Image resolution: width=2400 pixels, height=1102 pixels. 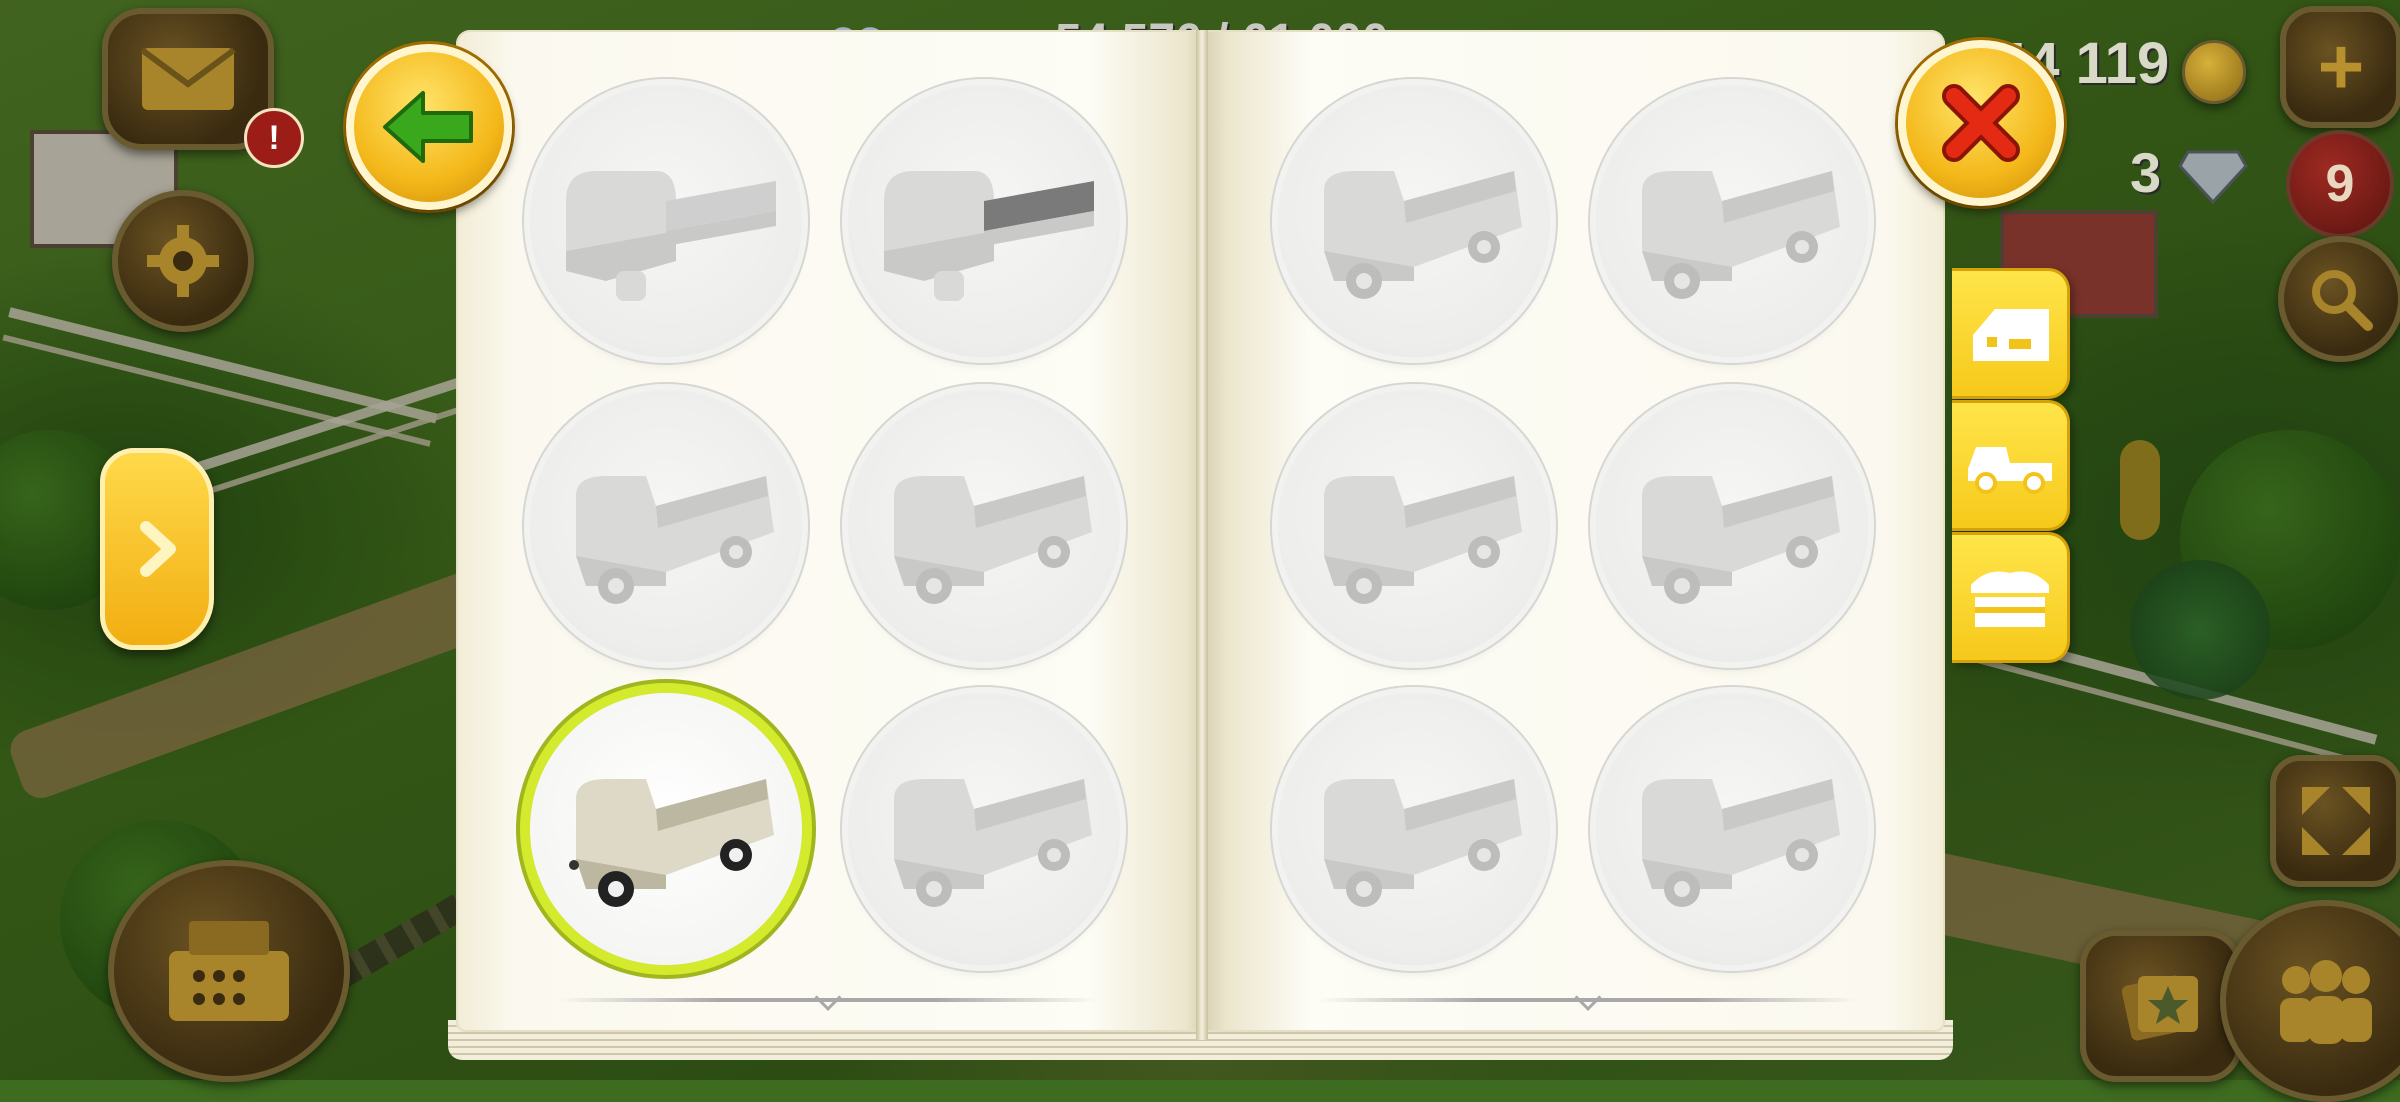 I want to click on next-page-button, so click(x=157, y=549).